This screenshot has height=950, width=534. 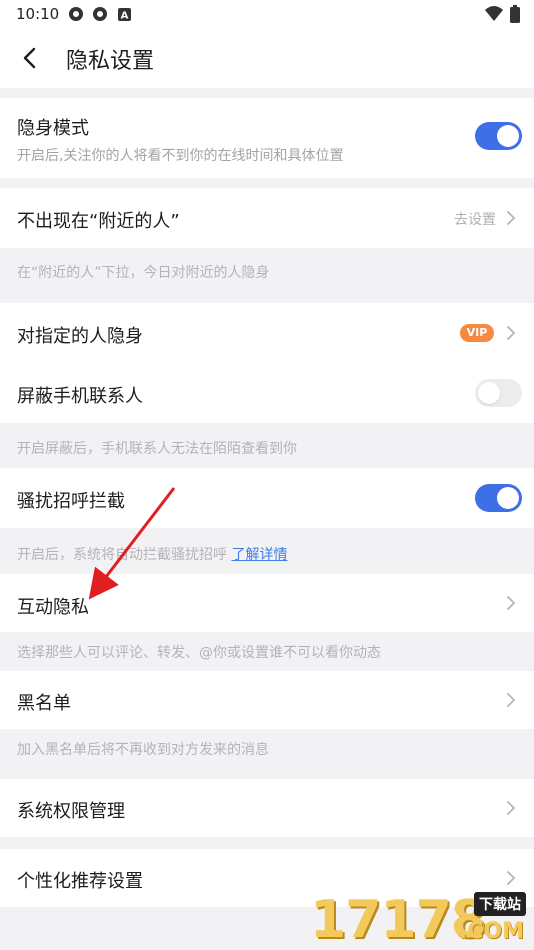 I want to click on vip-badge: VIP, so click(x=477, y=333).